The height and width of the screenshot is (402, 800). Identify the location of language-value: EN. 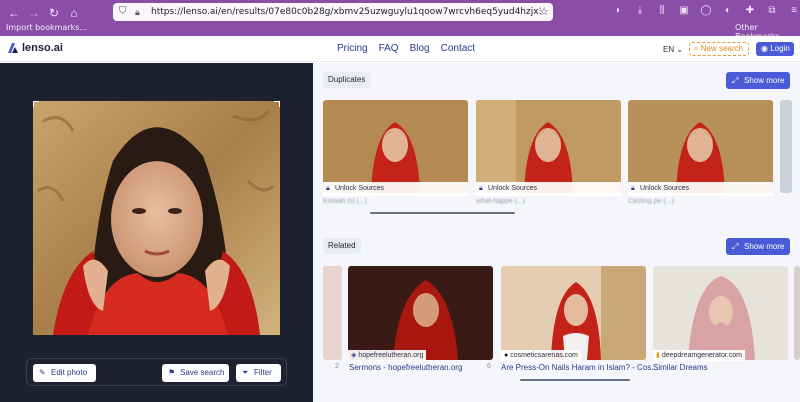
(669, 49).